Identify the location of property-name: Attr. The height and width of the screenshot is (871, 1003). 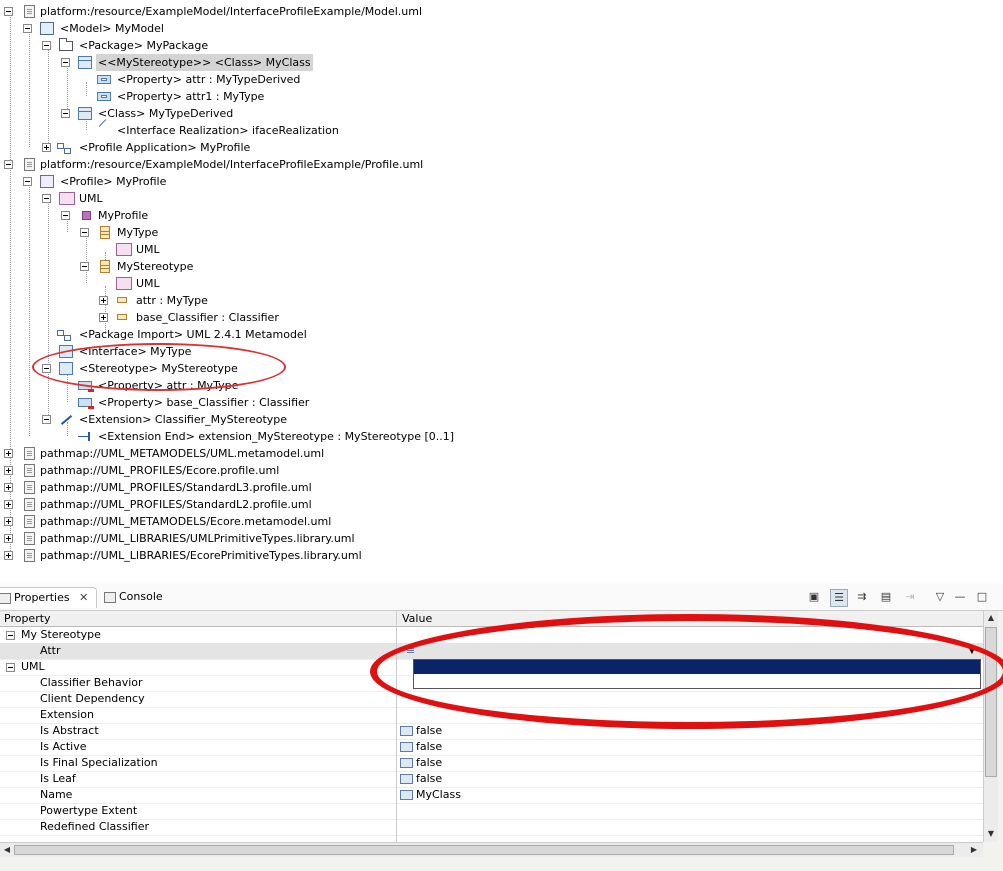
(50, 650).